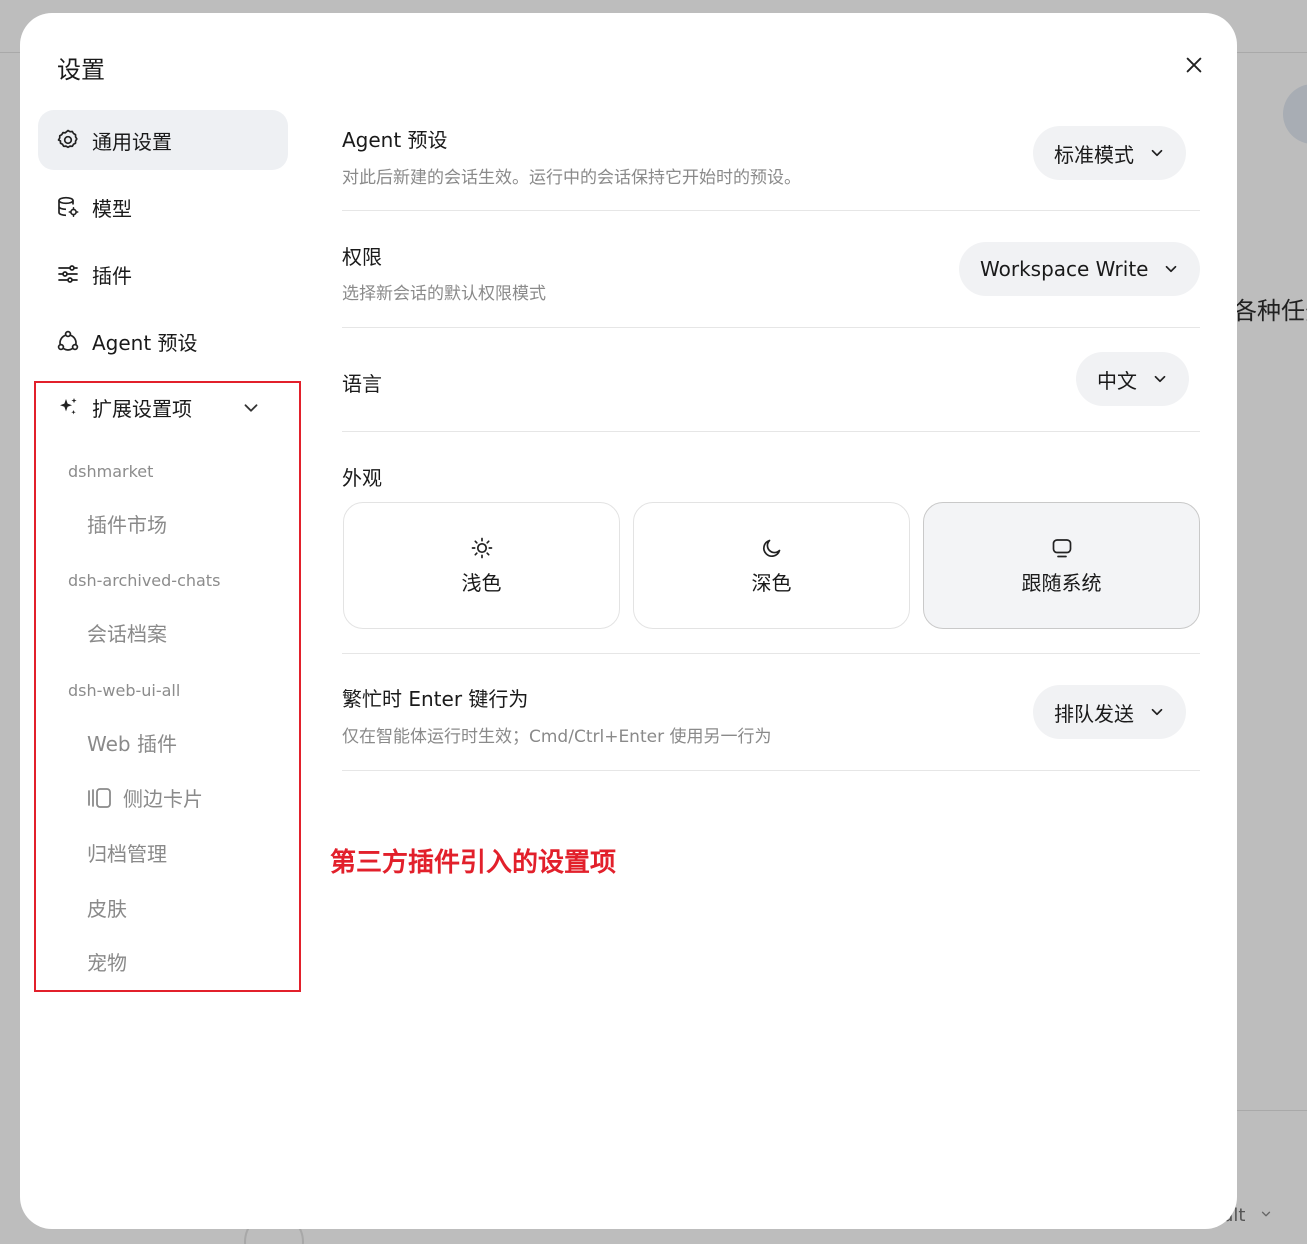 The image size is (1307, 1244). What do you see at coordinates (132, 141) in the screenshot?
I see `sidebar-item-label: 通用设置` at bounding box center [132, 141].